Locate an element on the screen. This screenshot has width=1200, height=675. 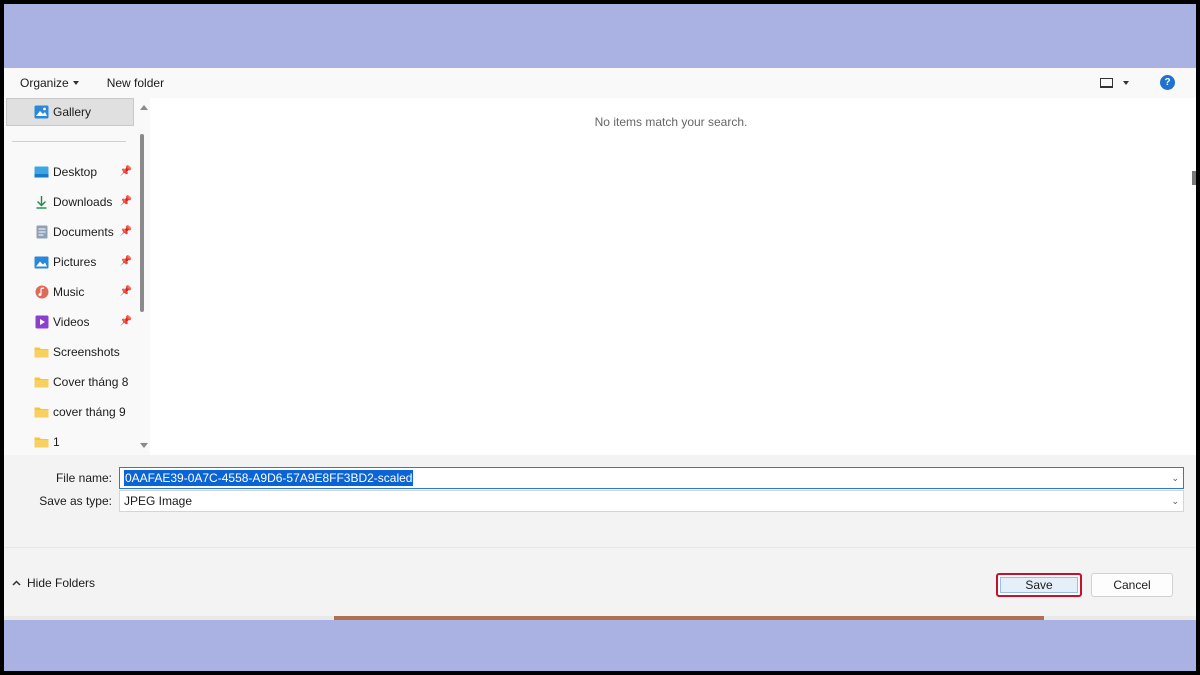
save-type-row: Save as type: JPEG Image ⌄ is located at coordinates (600, 501).